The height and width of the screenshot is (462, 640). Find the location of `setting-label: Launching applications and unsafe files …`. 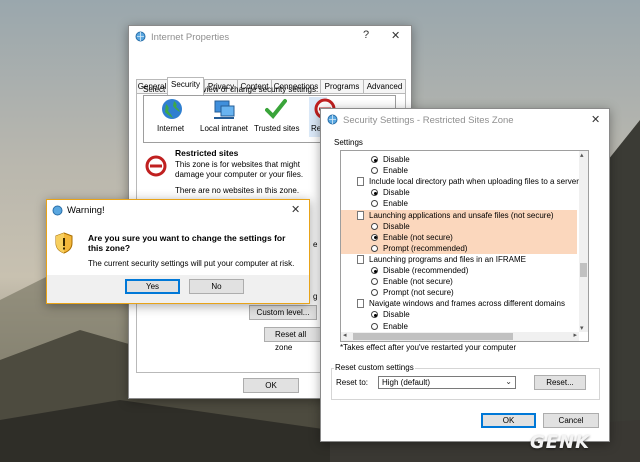

setting-label: Launching applications and unsafe files … is located at coordinates (461, 215).